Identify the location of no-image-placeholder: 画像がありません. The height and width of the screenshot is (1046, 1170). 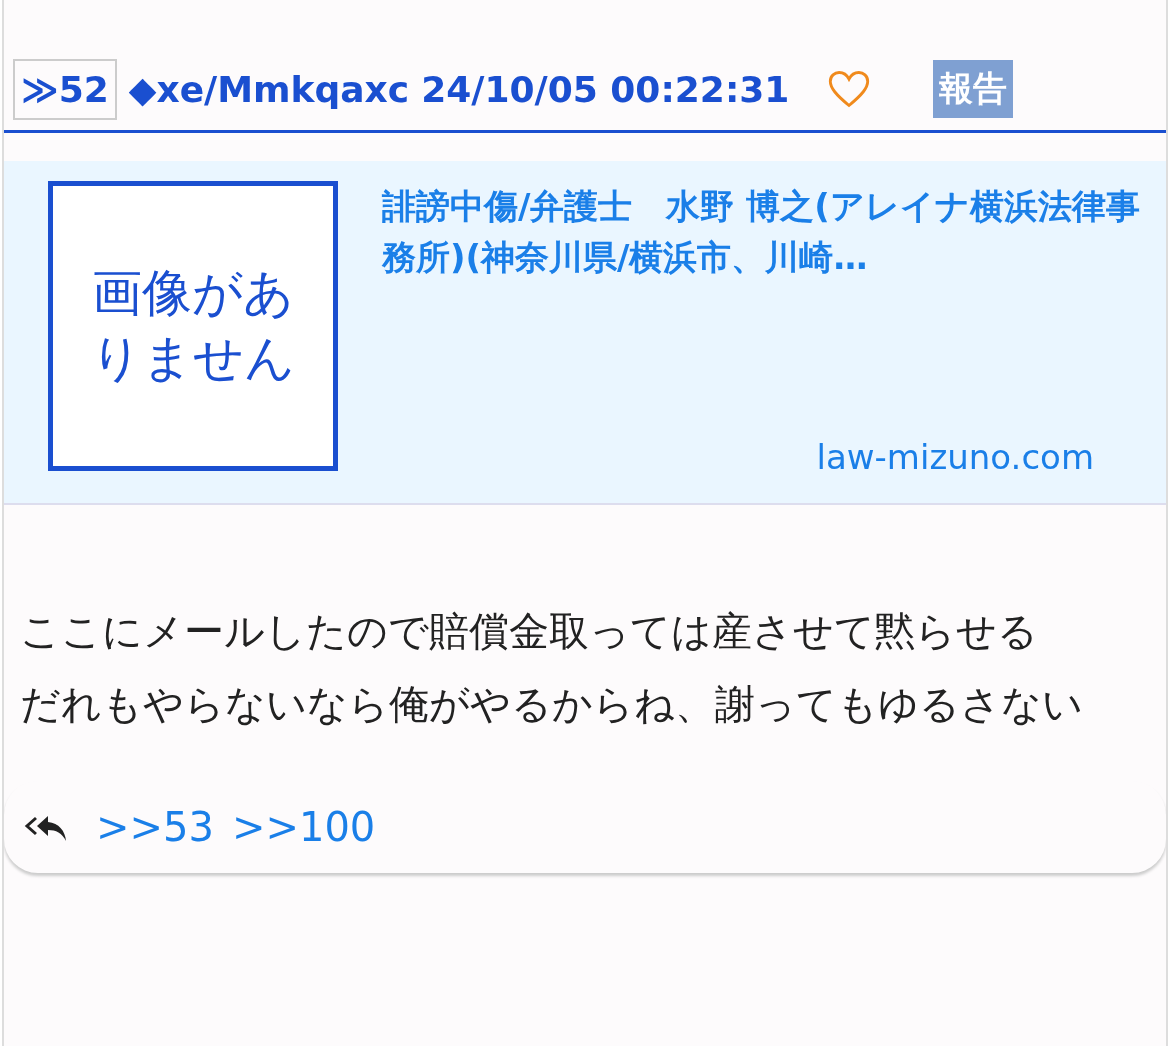
(193, 326).